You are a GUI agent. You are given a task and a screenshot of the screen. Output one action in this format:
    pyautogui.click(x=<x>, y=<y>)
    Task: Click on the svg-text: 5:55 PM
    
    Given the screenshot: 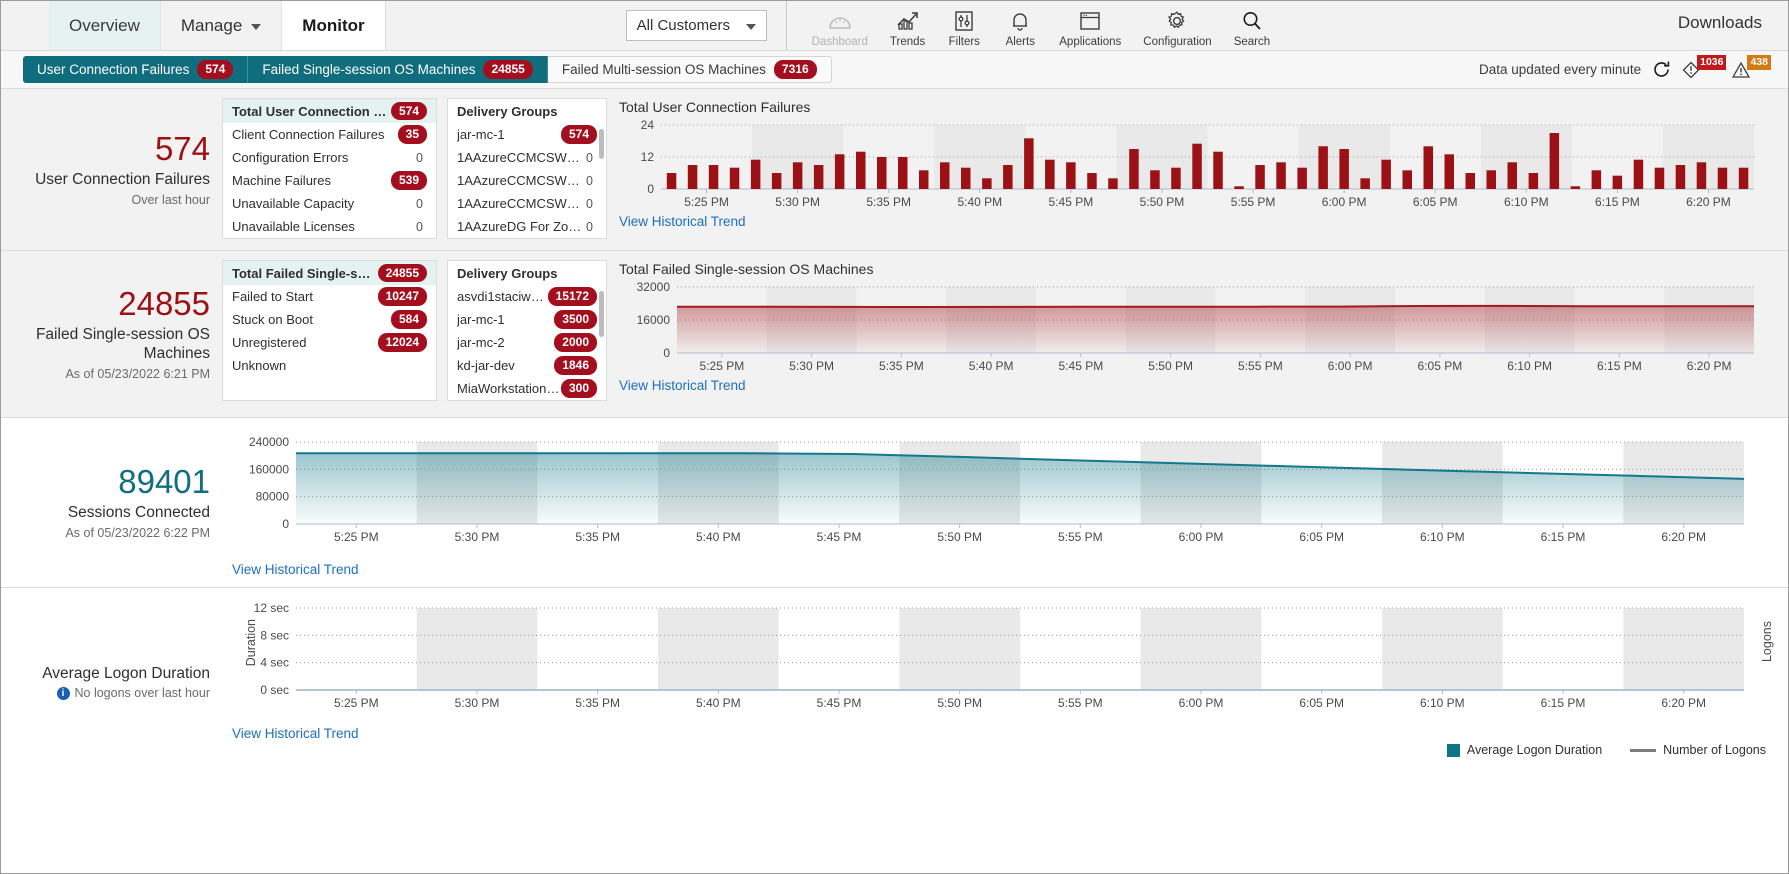 What is the action you would take?
    pyautogui.click(x=1080, y=703)
    